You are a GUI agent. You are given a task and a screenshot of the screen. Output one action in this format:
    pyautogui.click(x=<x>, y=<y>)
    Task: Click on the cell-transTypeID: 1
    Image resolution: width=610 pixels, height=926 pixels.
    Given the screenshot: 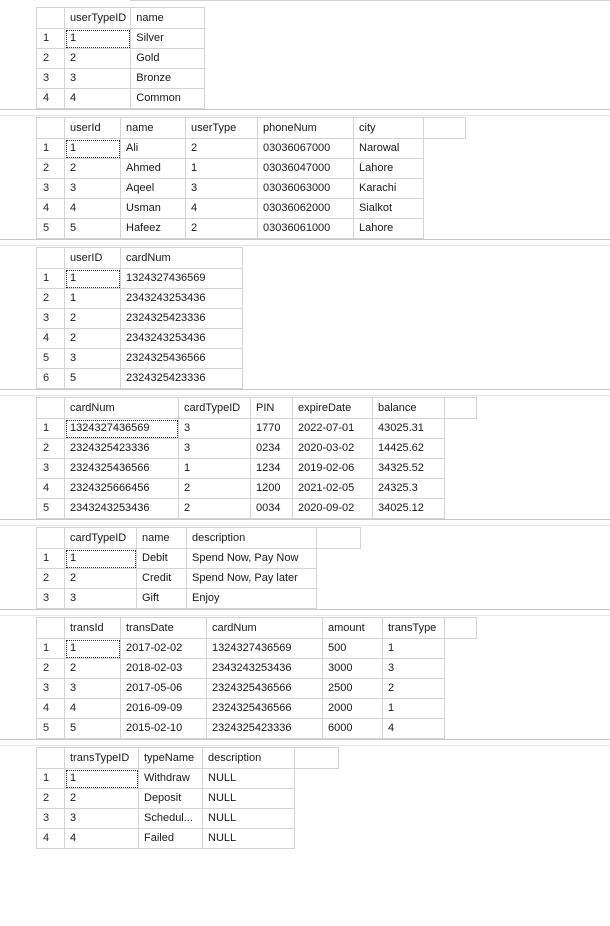 What is the action you would take?
    pyautogui.click(x=101, y=778)
    